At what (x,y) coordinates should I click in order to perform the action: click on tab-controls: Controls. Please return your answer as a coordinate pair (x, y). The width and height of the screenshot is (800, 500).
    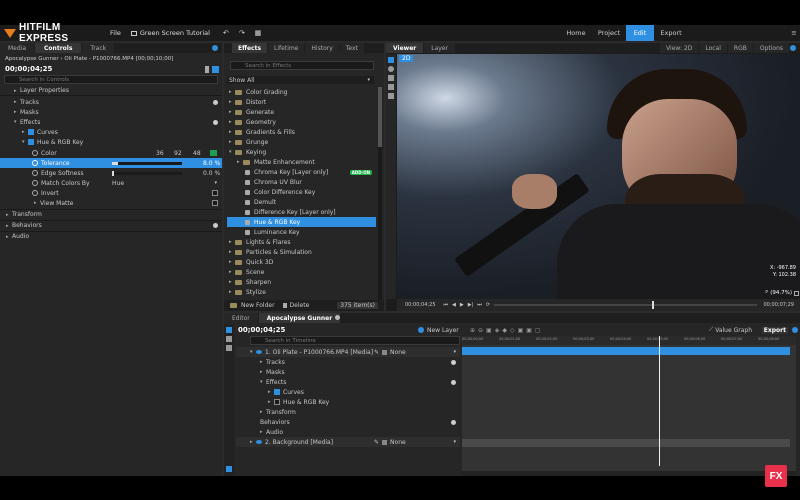
    Looking at the image, I should click on (58, 48).